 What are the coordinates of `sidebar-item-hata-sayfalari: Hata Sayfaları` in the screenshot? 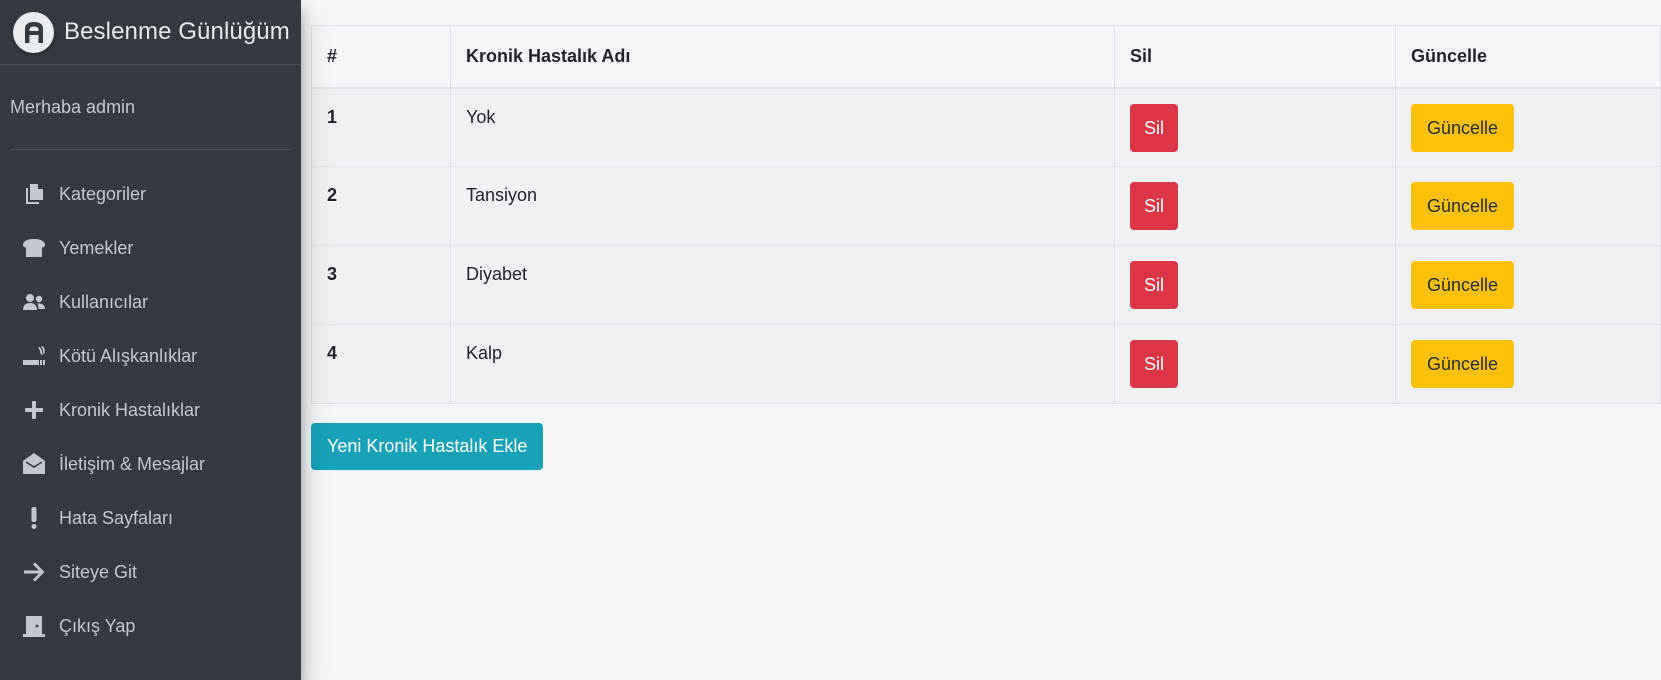 It's located at (150, 518).